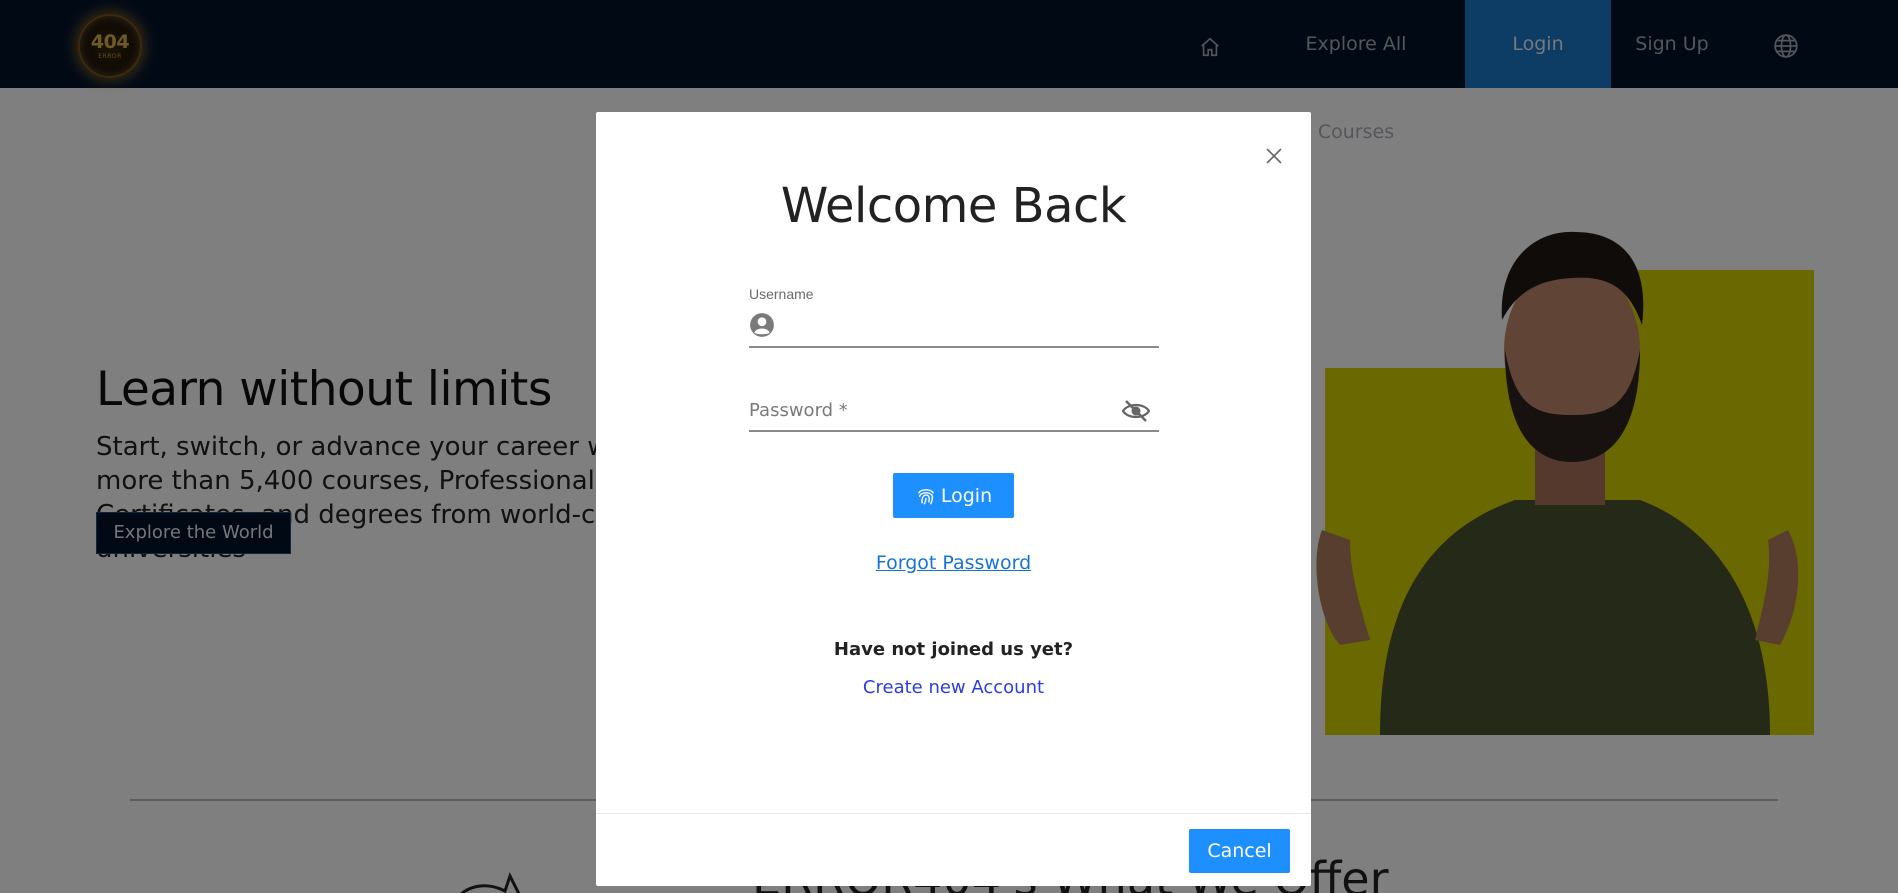 The image size is (1898, 893). What do you see at coordinates (762, 325) in the screenshot?
I see `user-circle-icon` at bounding box center [762, 325].